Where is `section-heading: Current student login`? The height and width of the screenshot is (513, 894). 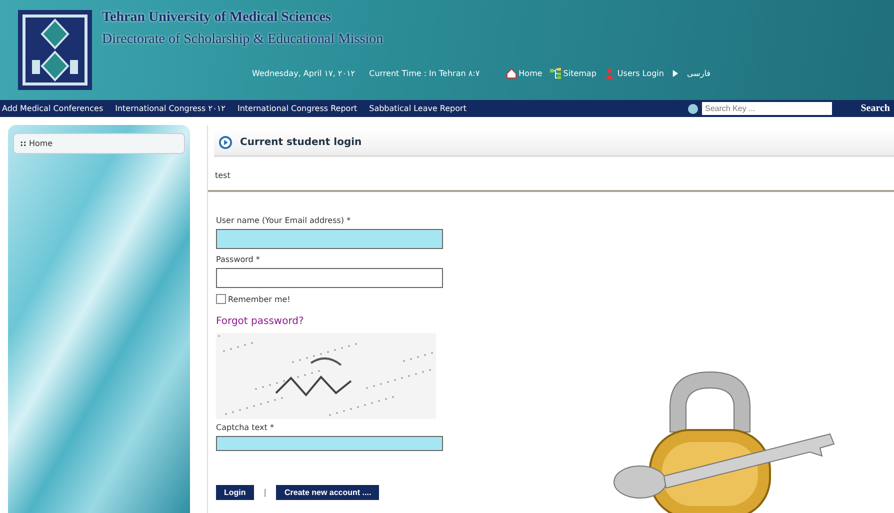
section-heading: Current student login is located at coordinates (301, 142).